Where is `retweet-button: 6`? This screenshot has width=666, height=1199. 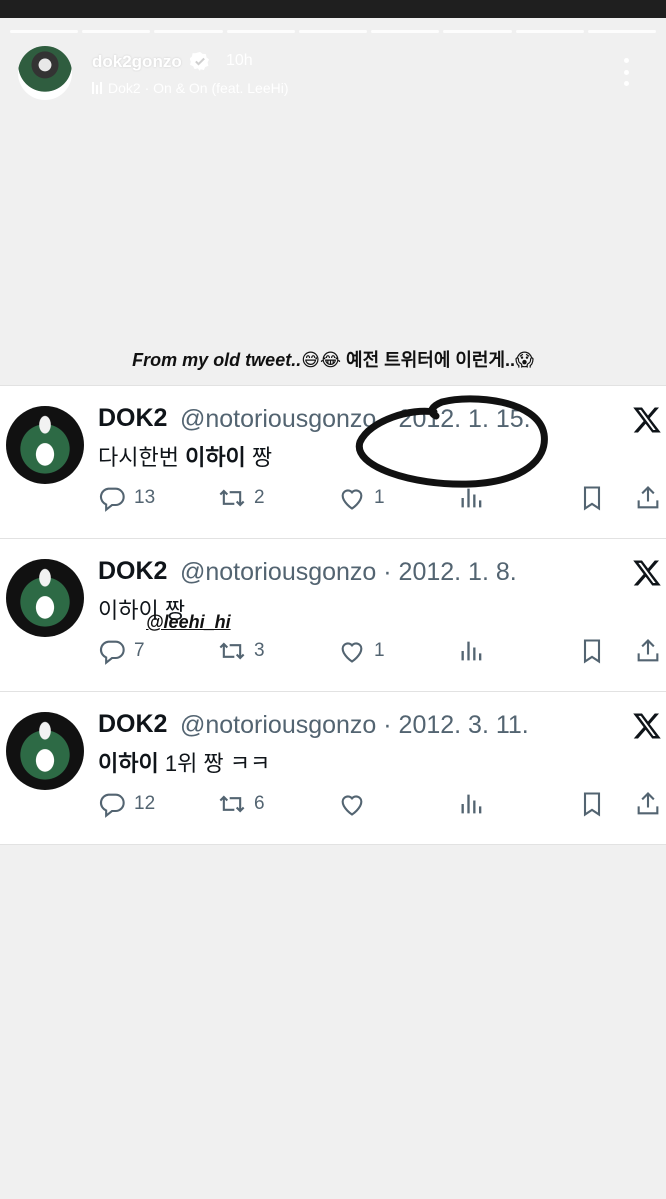
retweet-button: 6 is located at coordinates (241, 804).